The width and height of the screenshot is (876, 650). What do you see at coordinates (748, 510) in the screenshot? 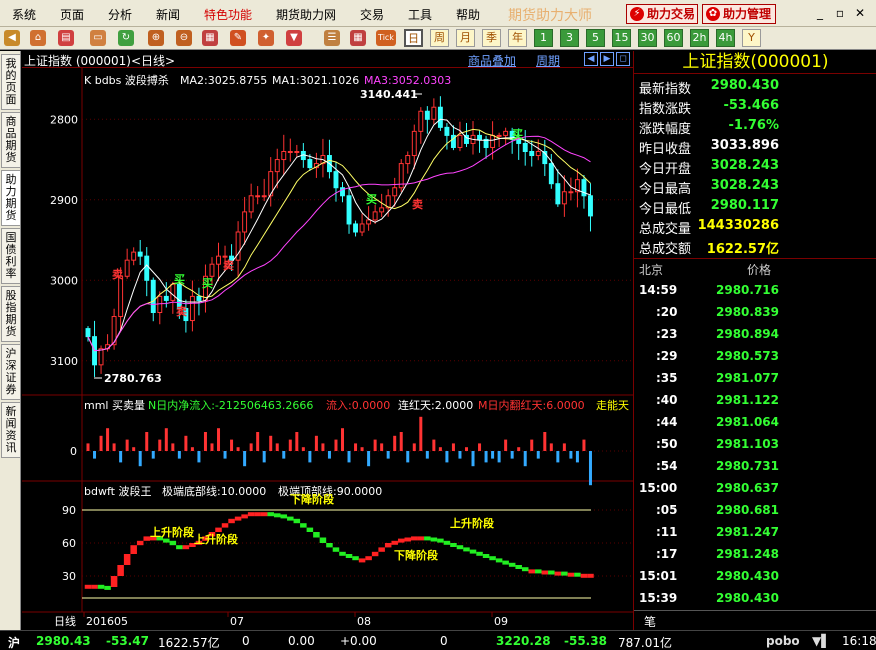
I see `tick-price: 2980.681` at bounding box center [748, 510].